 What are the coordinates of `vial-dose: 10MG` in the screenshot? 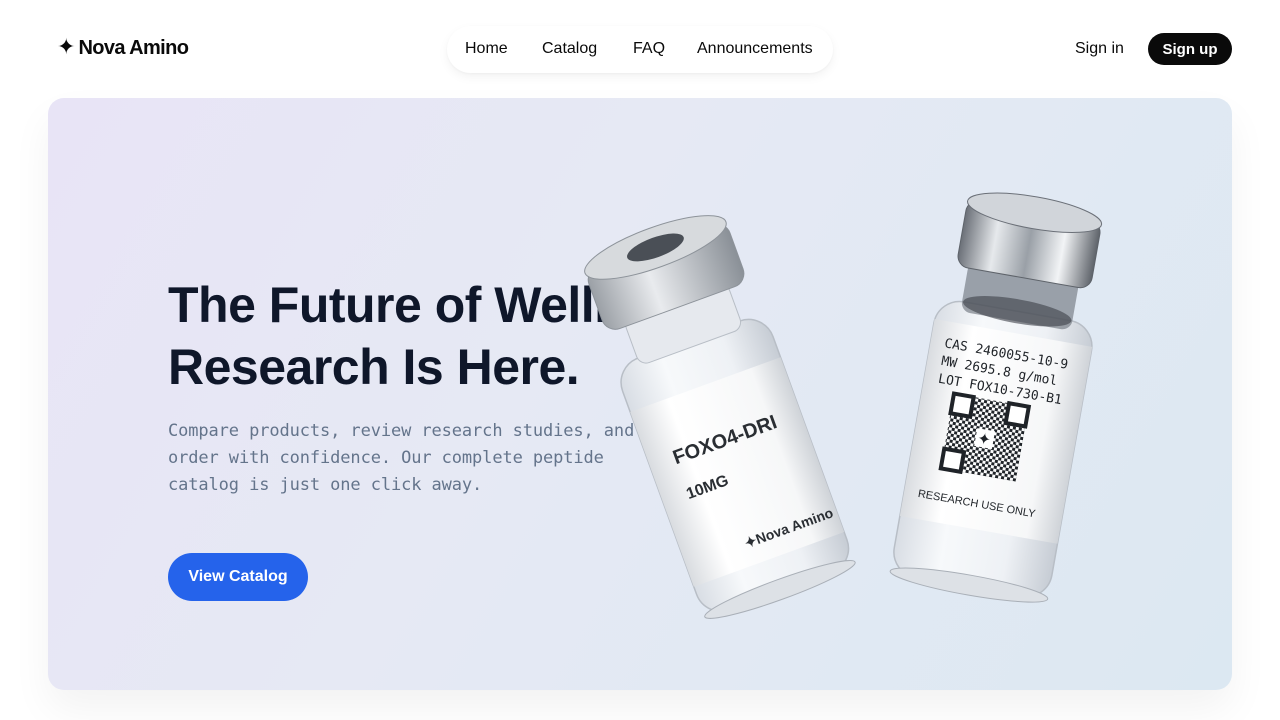 It's located at (707, 487).